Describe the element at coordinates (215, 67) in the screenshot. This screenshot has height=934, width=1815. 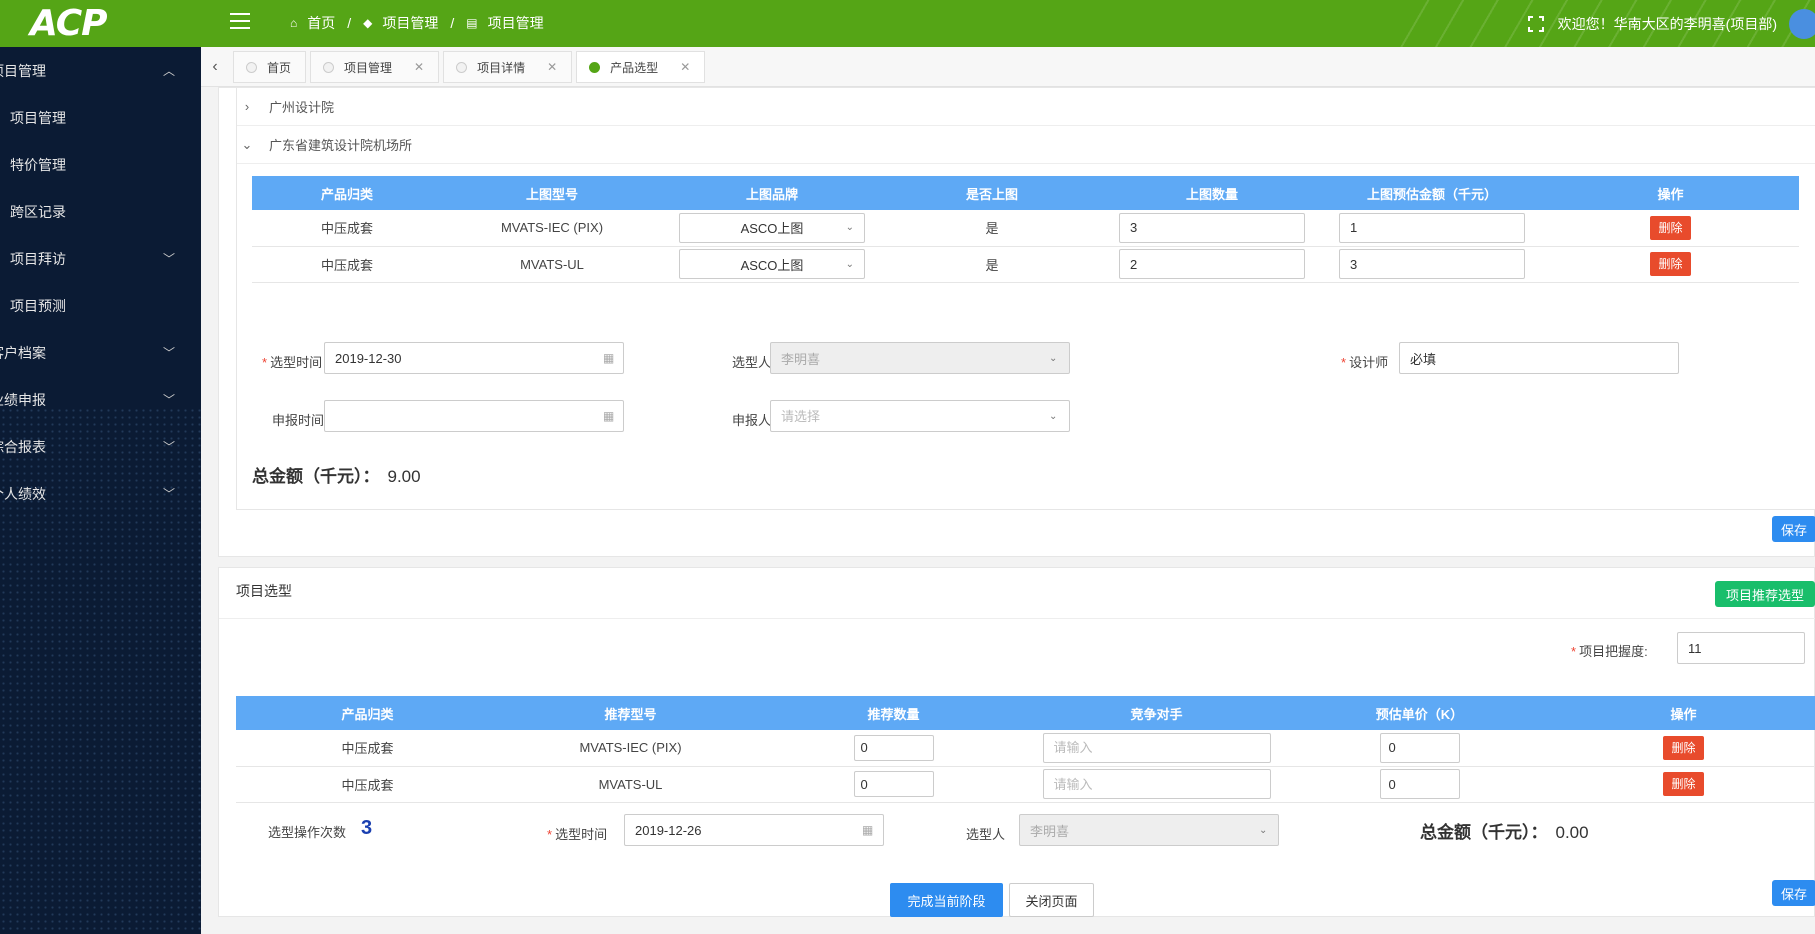
I see `chevron-left-icon: ‹` at that location.